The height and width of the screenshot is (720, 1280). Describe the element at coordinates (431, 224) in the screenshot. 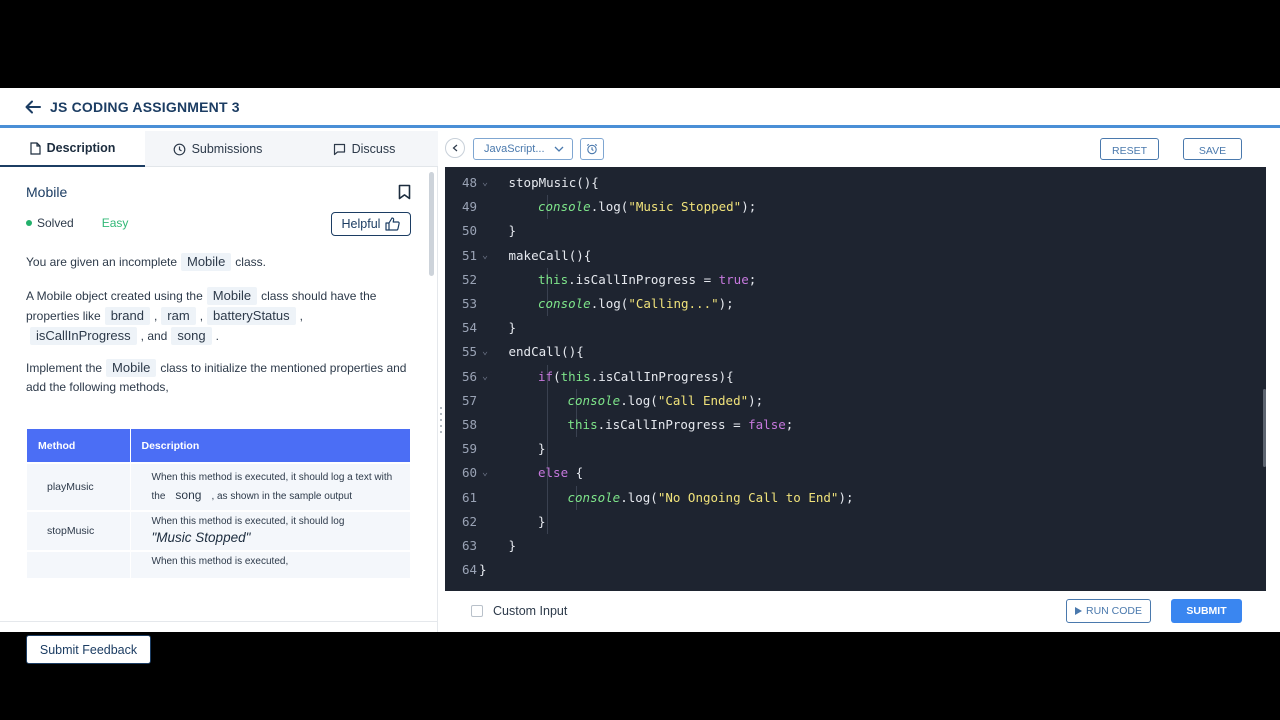

I see `scrollbar-thumb` at that location.